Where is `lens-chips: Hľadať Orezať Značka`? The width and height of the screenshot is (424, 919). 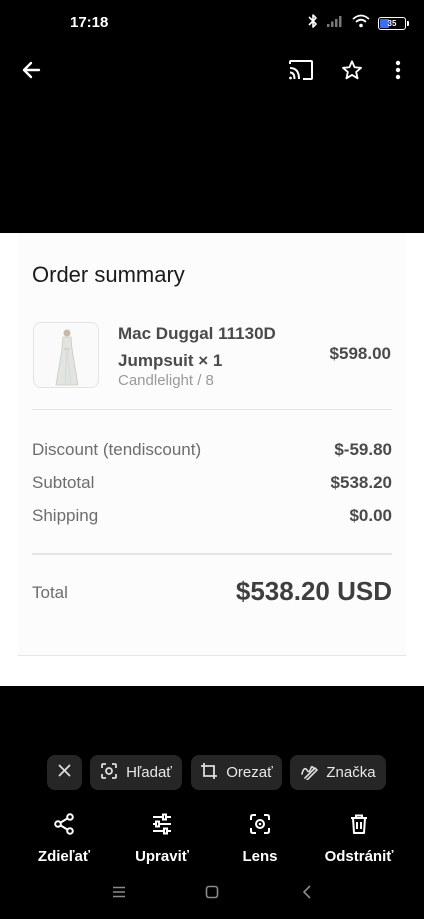 lens-chips: Hľadať Orezať Značka is located at coordinates (212, 772).